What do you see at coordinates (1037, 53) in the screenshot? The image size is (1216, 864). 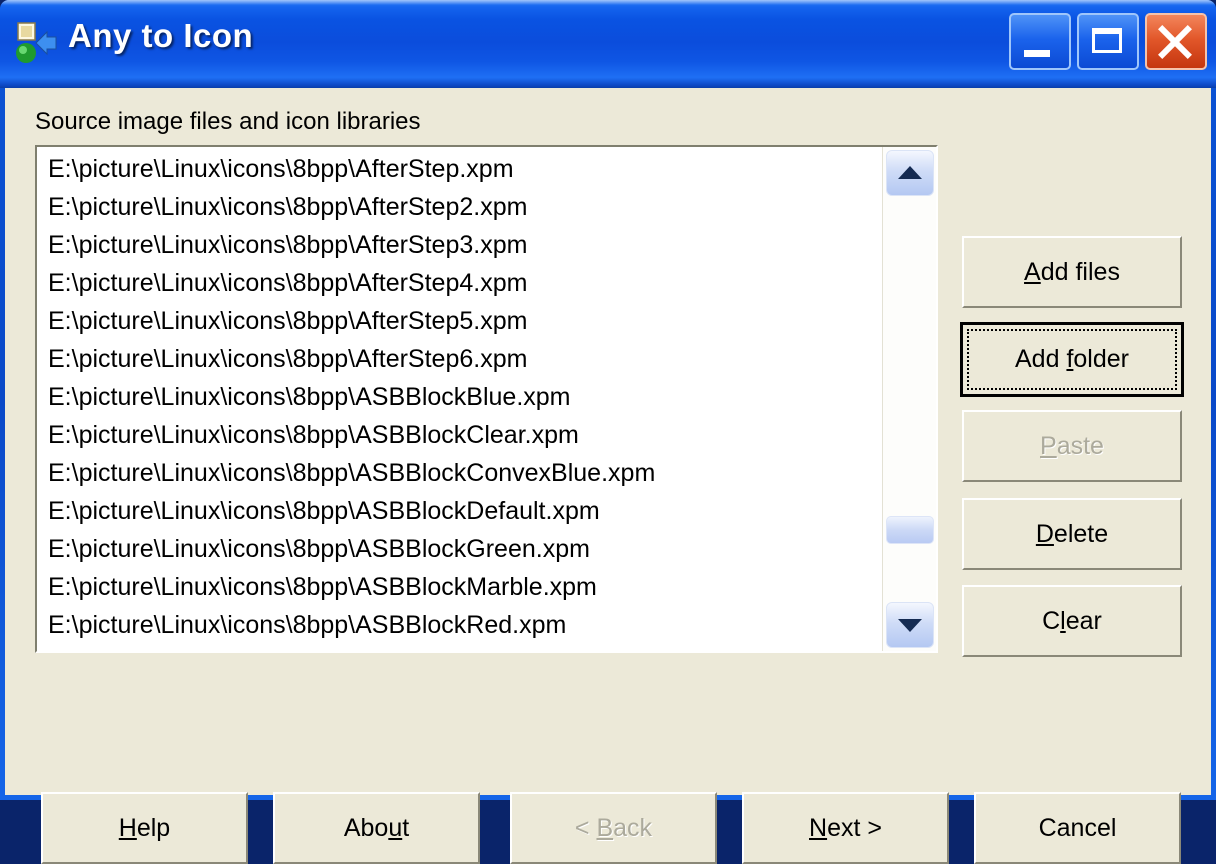 I see `minimize-icon` at bounding box center [1037, 53].